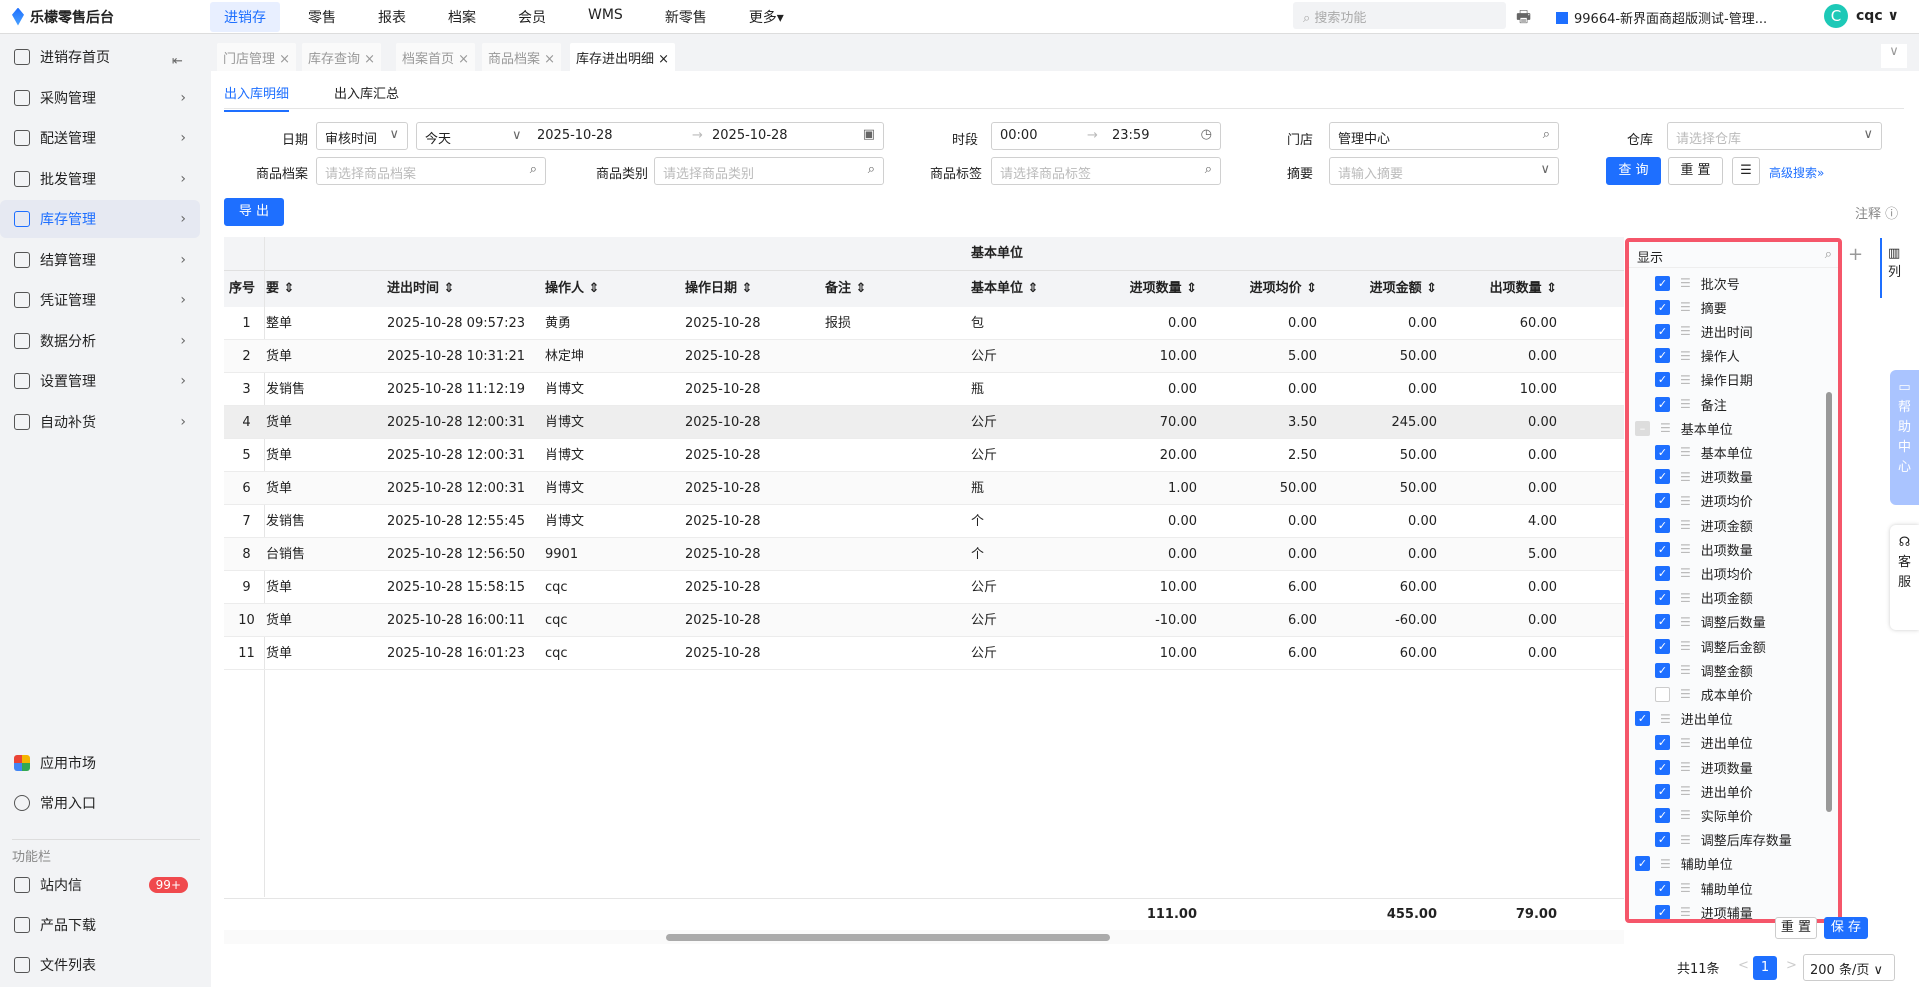  Describe the element at coordinates (1444, 136) in the screenshot. I see `store-input: 管理中心 ⌕` at that location.